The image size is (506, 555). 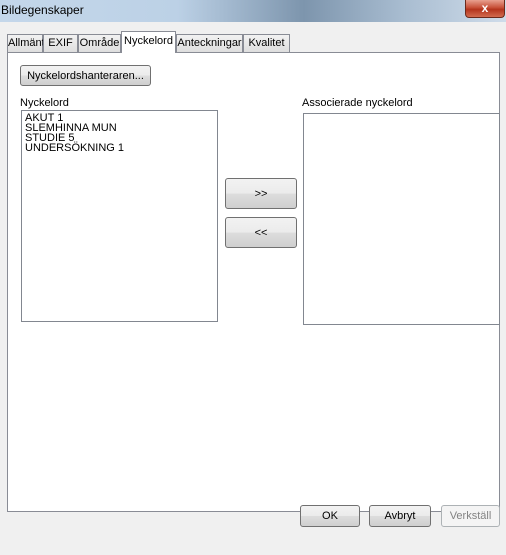 I want to click on tab-allmant: Allmänt, so click(x=26, y=43).